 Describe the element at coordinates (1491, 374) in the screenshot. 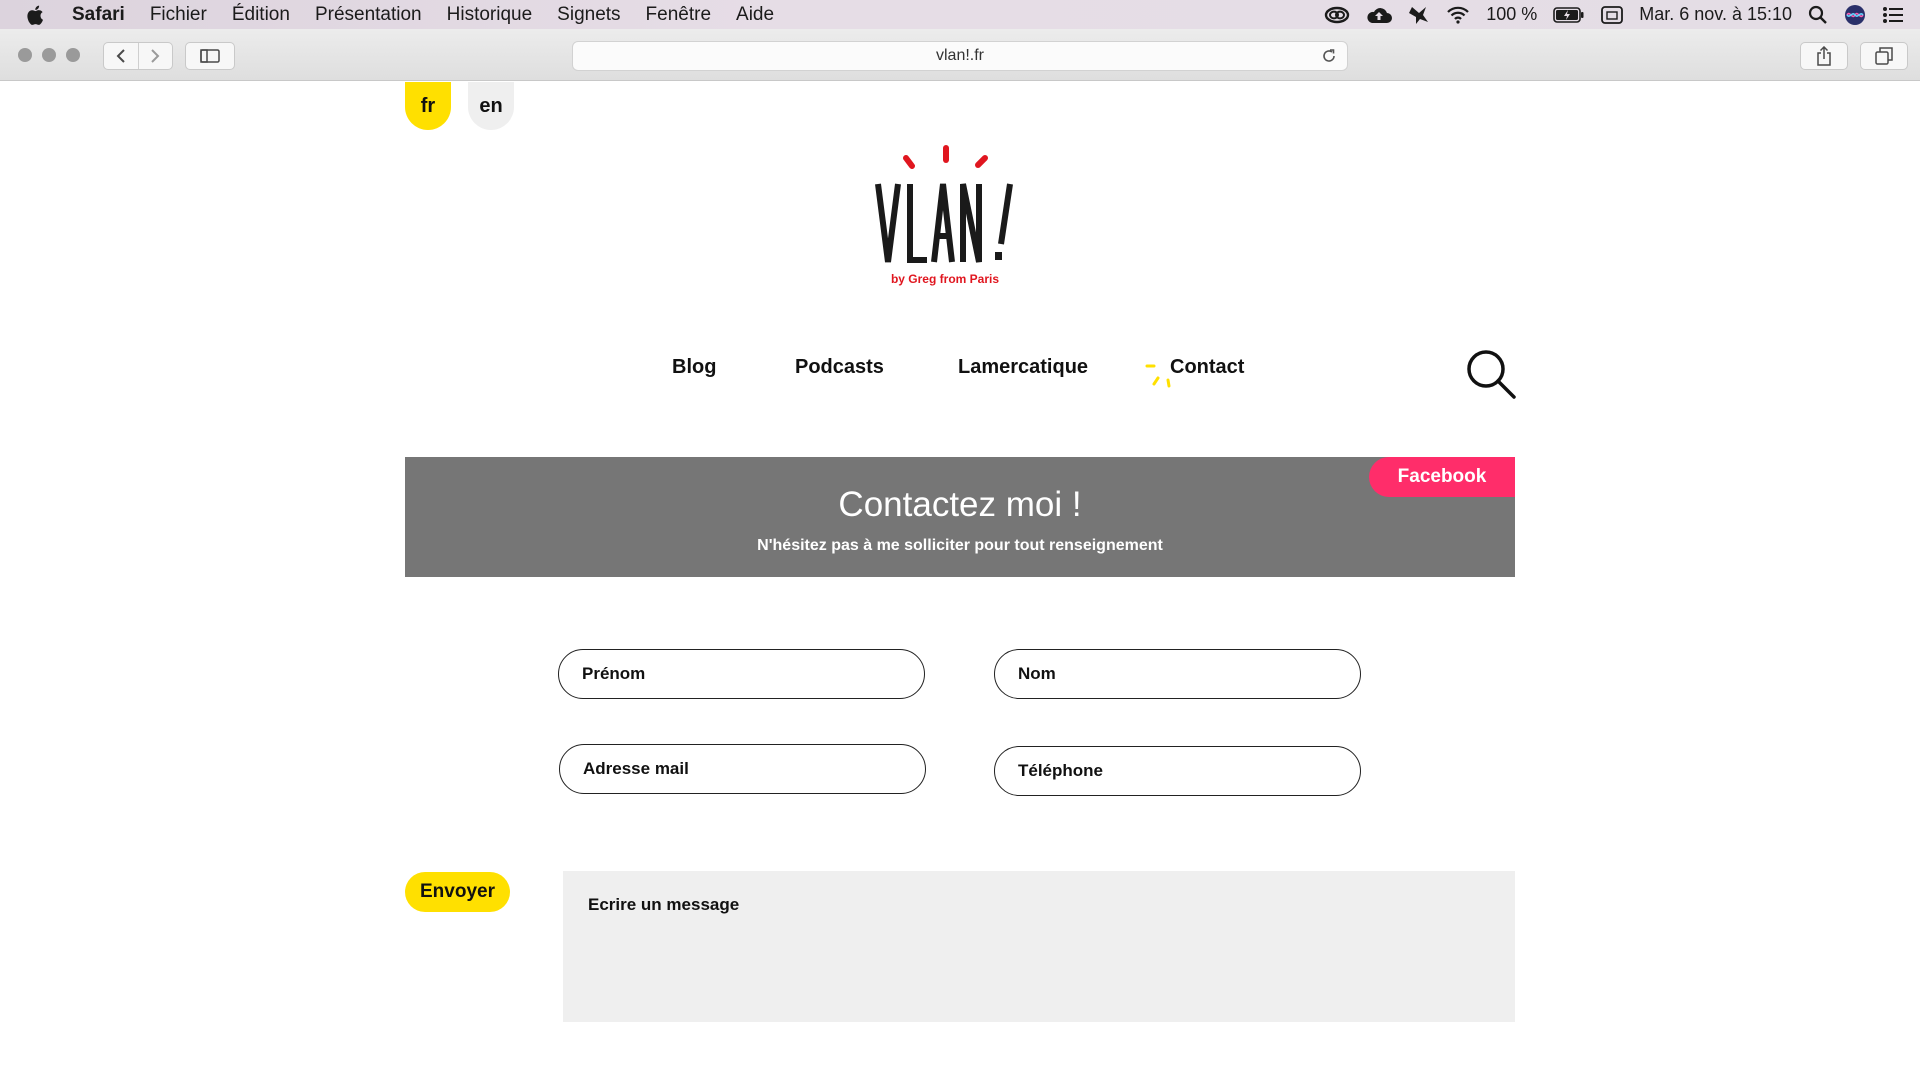

I see `search-icon` at that location.